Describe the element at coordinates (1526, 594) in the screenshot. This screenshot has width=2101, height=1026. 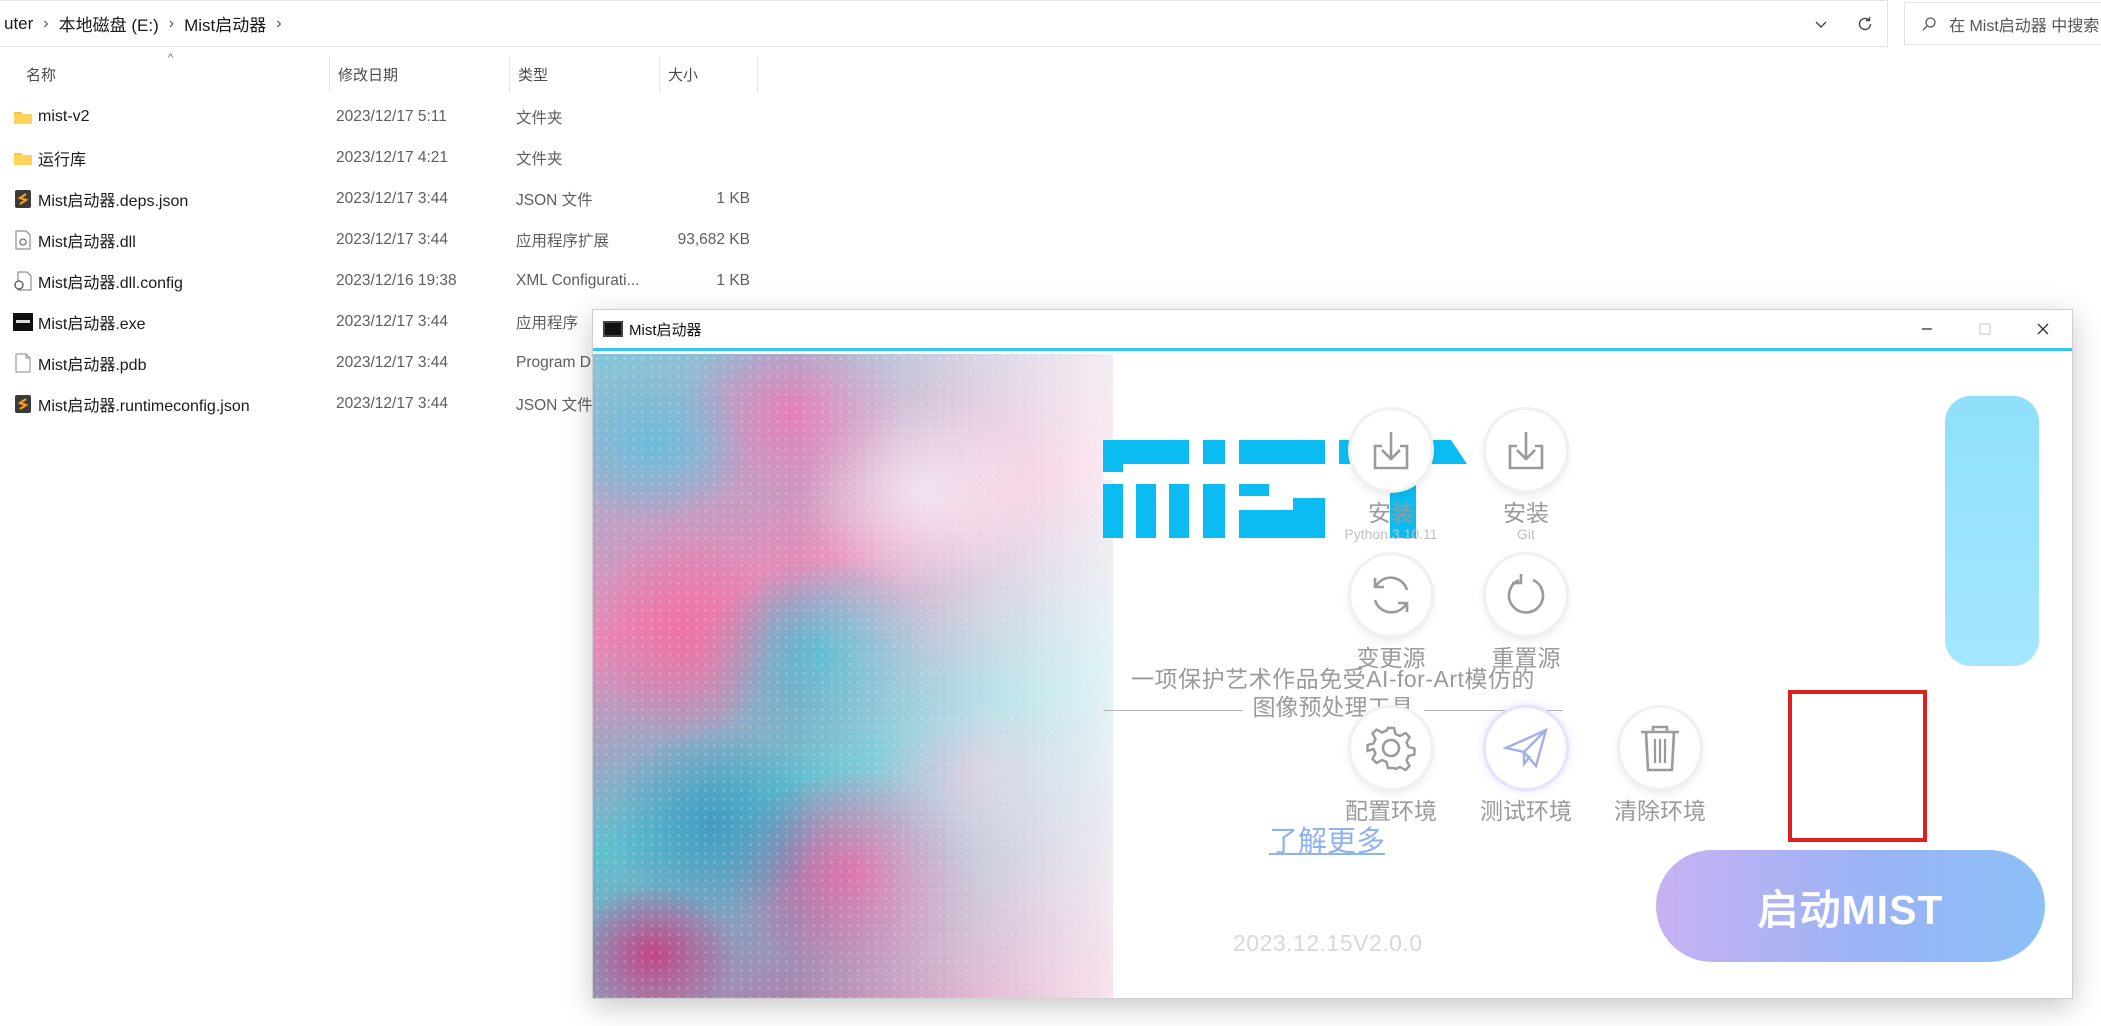
I see `reset-icon` at that location.